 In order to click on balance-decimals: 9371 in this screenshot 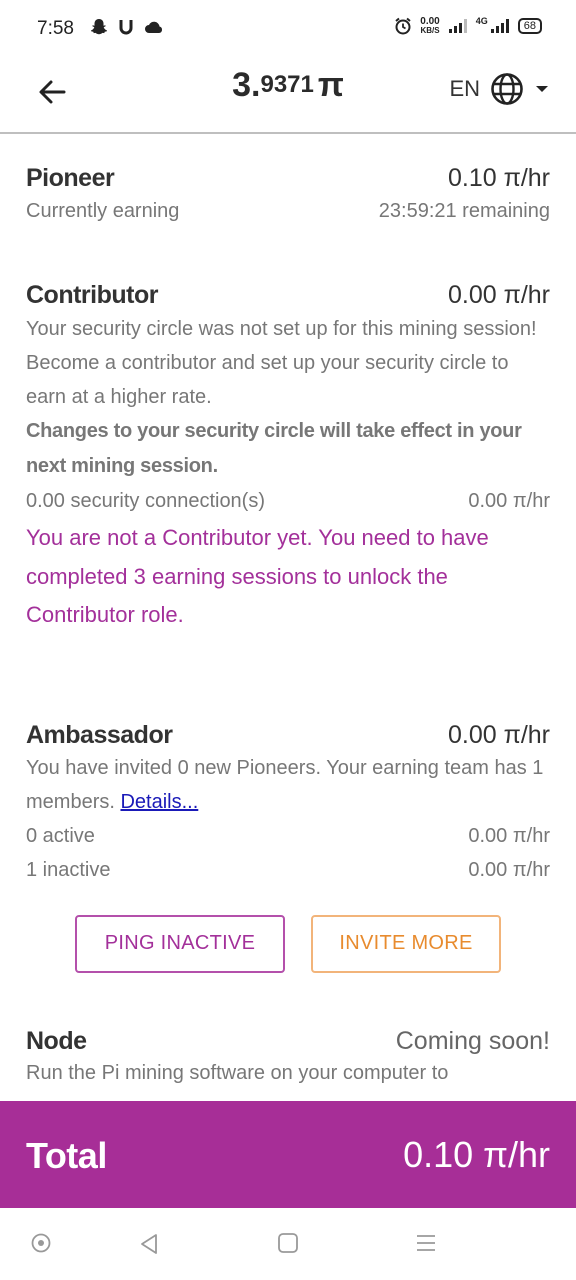, I will do `click(287, 84)`.